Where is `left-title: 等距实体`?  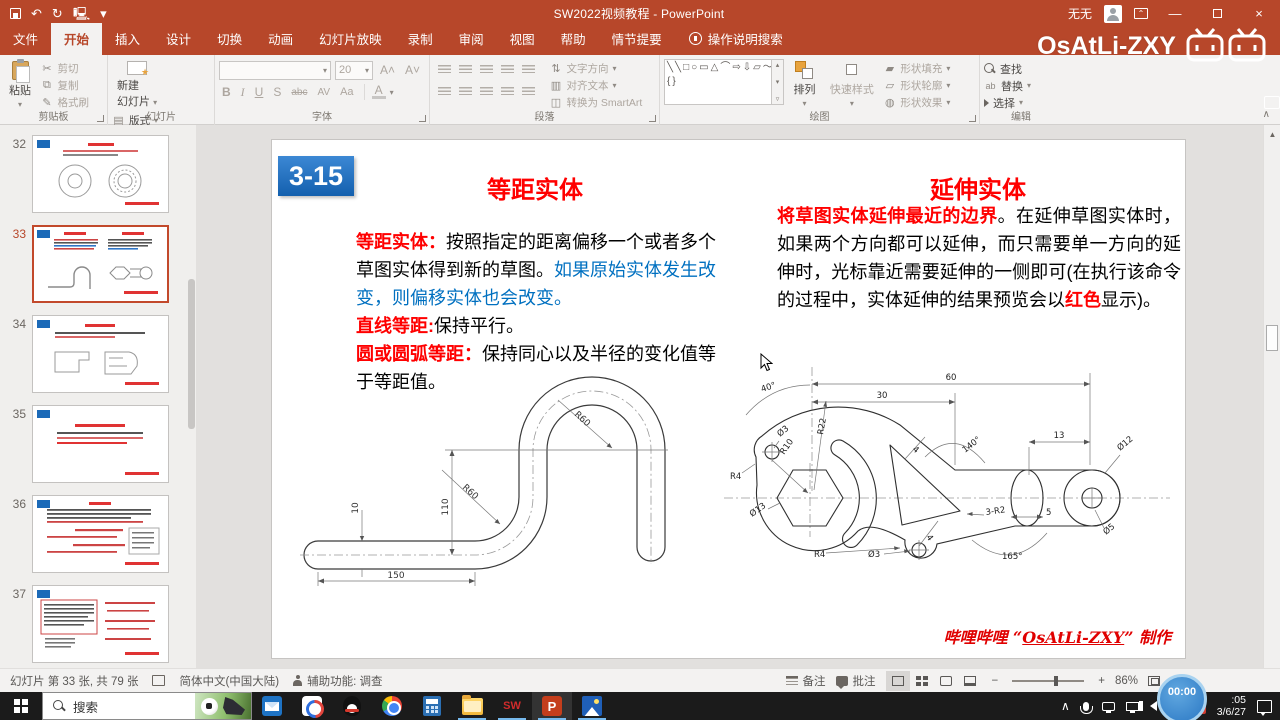
left-title: 等距实体 is located at coordinates (535, 187).